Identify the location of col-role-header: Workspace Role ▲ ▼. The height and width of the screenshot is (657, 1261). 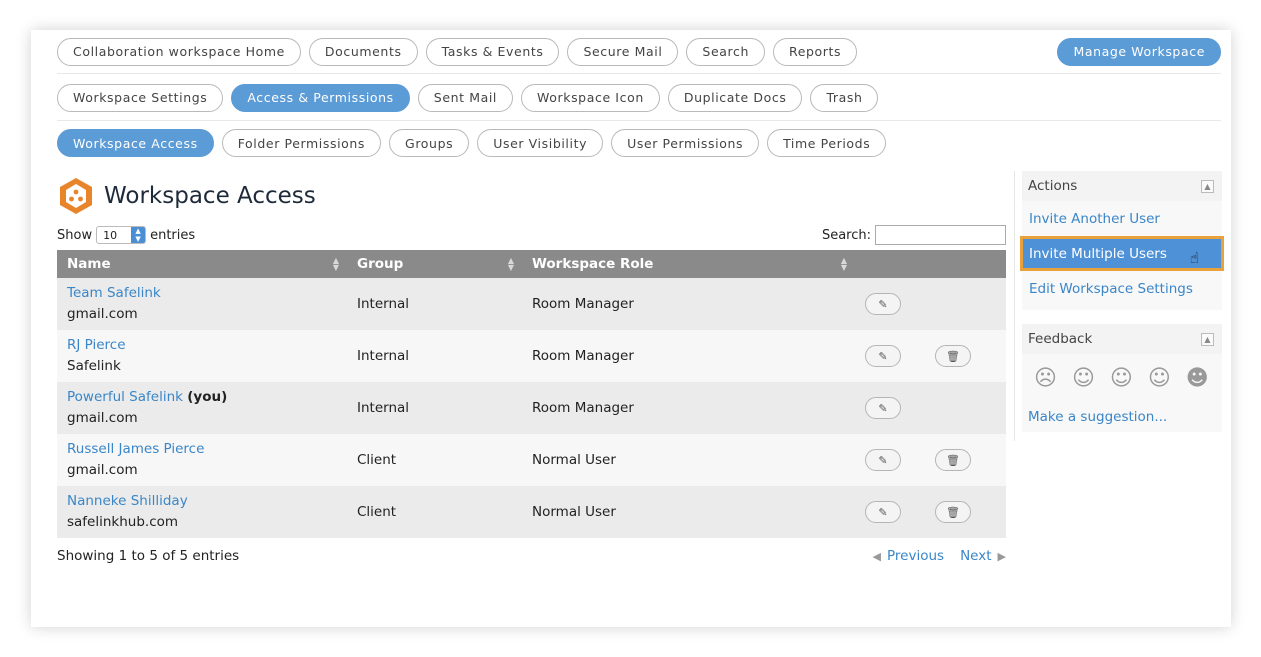
(688, 264).